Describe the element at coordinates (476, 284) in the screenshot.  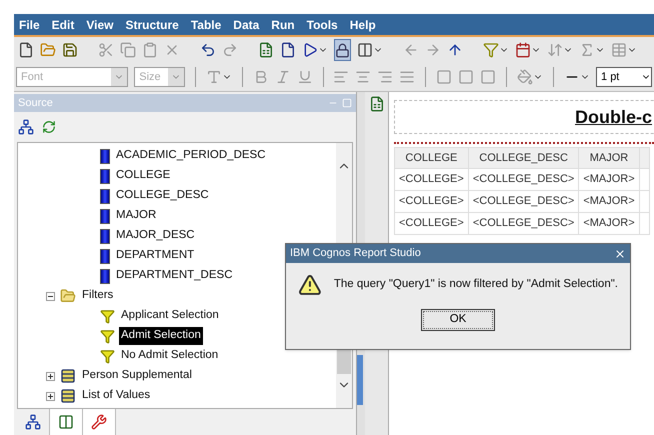
I see `dialog-message: The query "Query1" is now filtered by "Admit Selection".` at that location.